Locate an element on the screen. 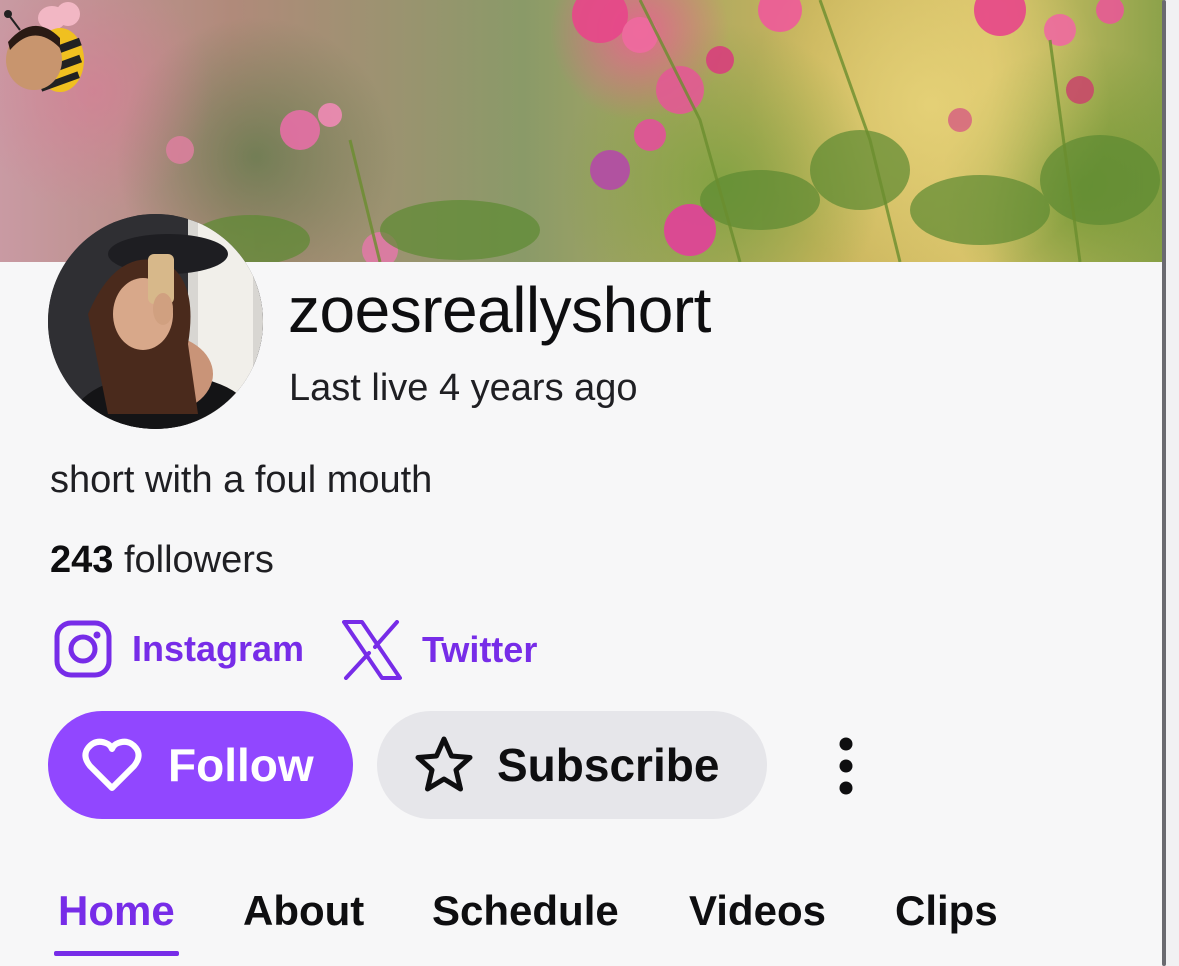 This screenshot has width=1179, height=966. instagram-label: Instagram is located at coordinates (218, 648).